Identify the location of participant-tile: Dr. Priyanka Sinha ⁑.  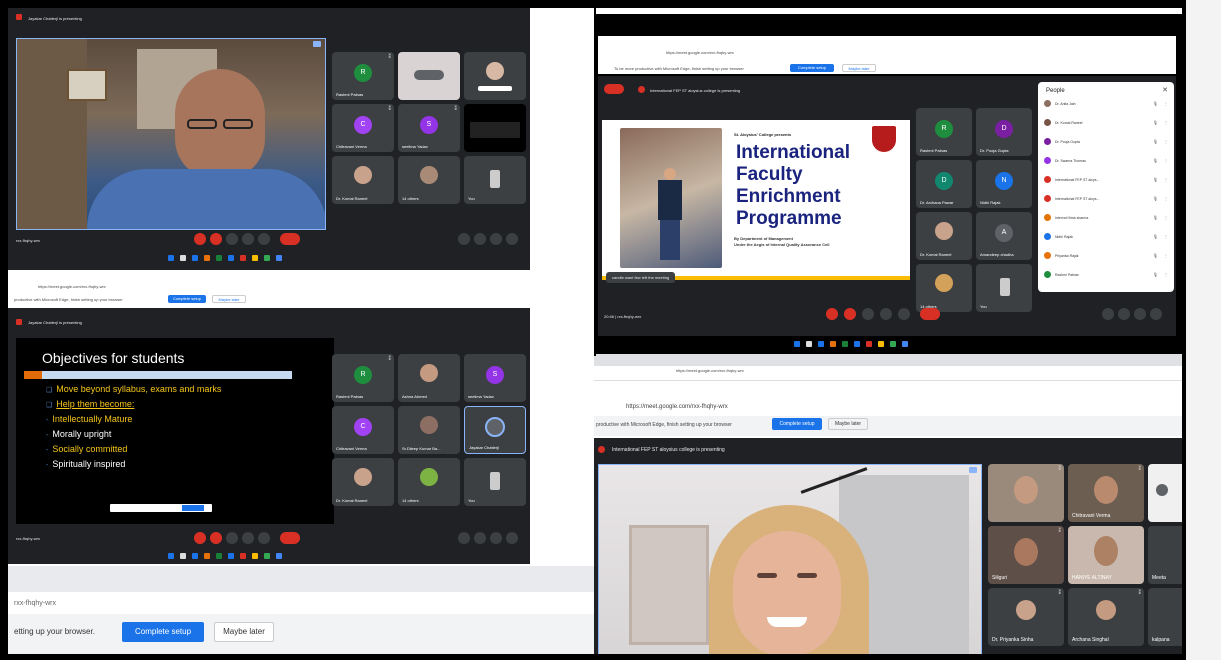
(1026, 617).